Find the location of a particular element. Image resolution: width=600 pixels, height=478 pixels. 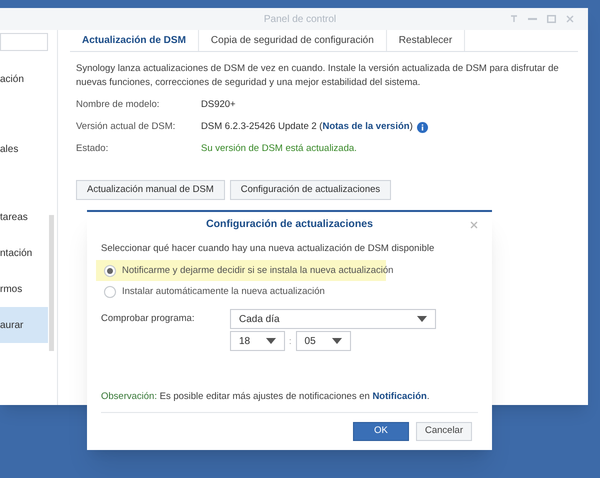

tab: Copia de seguridad de configuración is located at coordinates (292, 40).